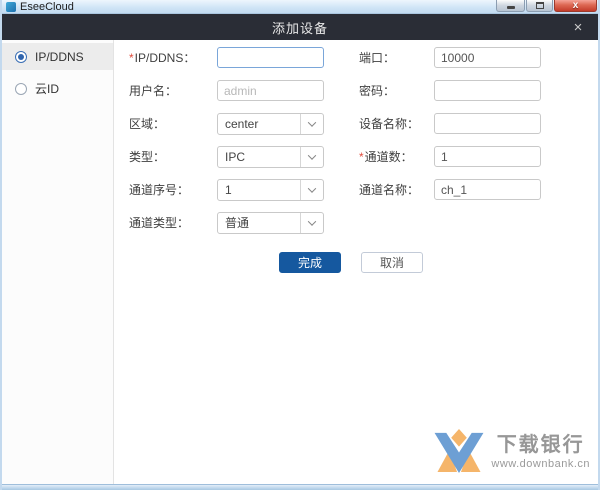 This screenshot has width=600, height=490. What do you see at coordinates (11, 6) in the screenshot?
I see `app-icon` at bounding box center [11, 6].